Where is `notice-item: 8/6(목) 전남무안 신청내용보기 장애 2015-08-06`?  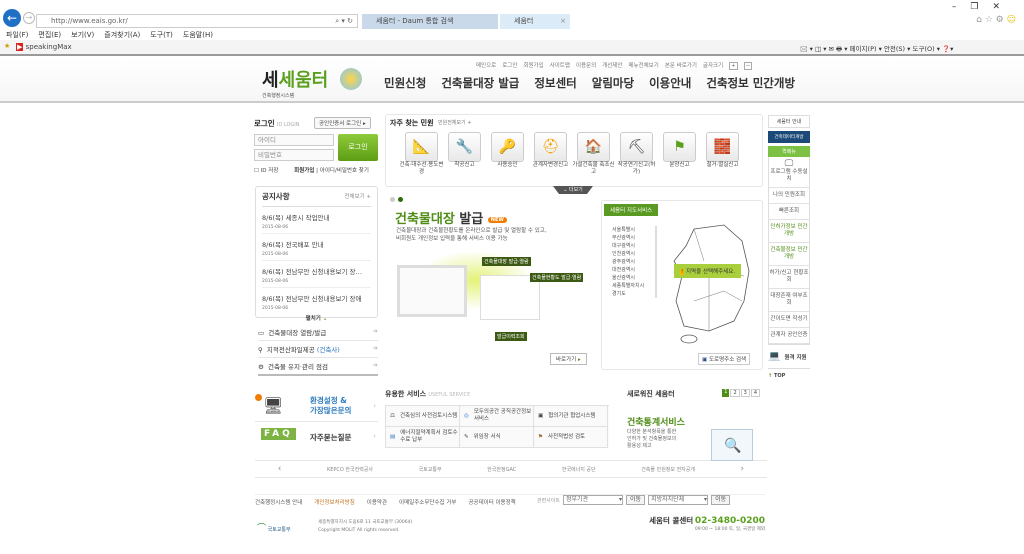
notice-item: 8/6(목) 전남무안 신청내용보기 장애 2015-08-06 is located at coordinates (316, 301).